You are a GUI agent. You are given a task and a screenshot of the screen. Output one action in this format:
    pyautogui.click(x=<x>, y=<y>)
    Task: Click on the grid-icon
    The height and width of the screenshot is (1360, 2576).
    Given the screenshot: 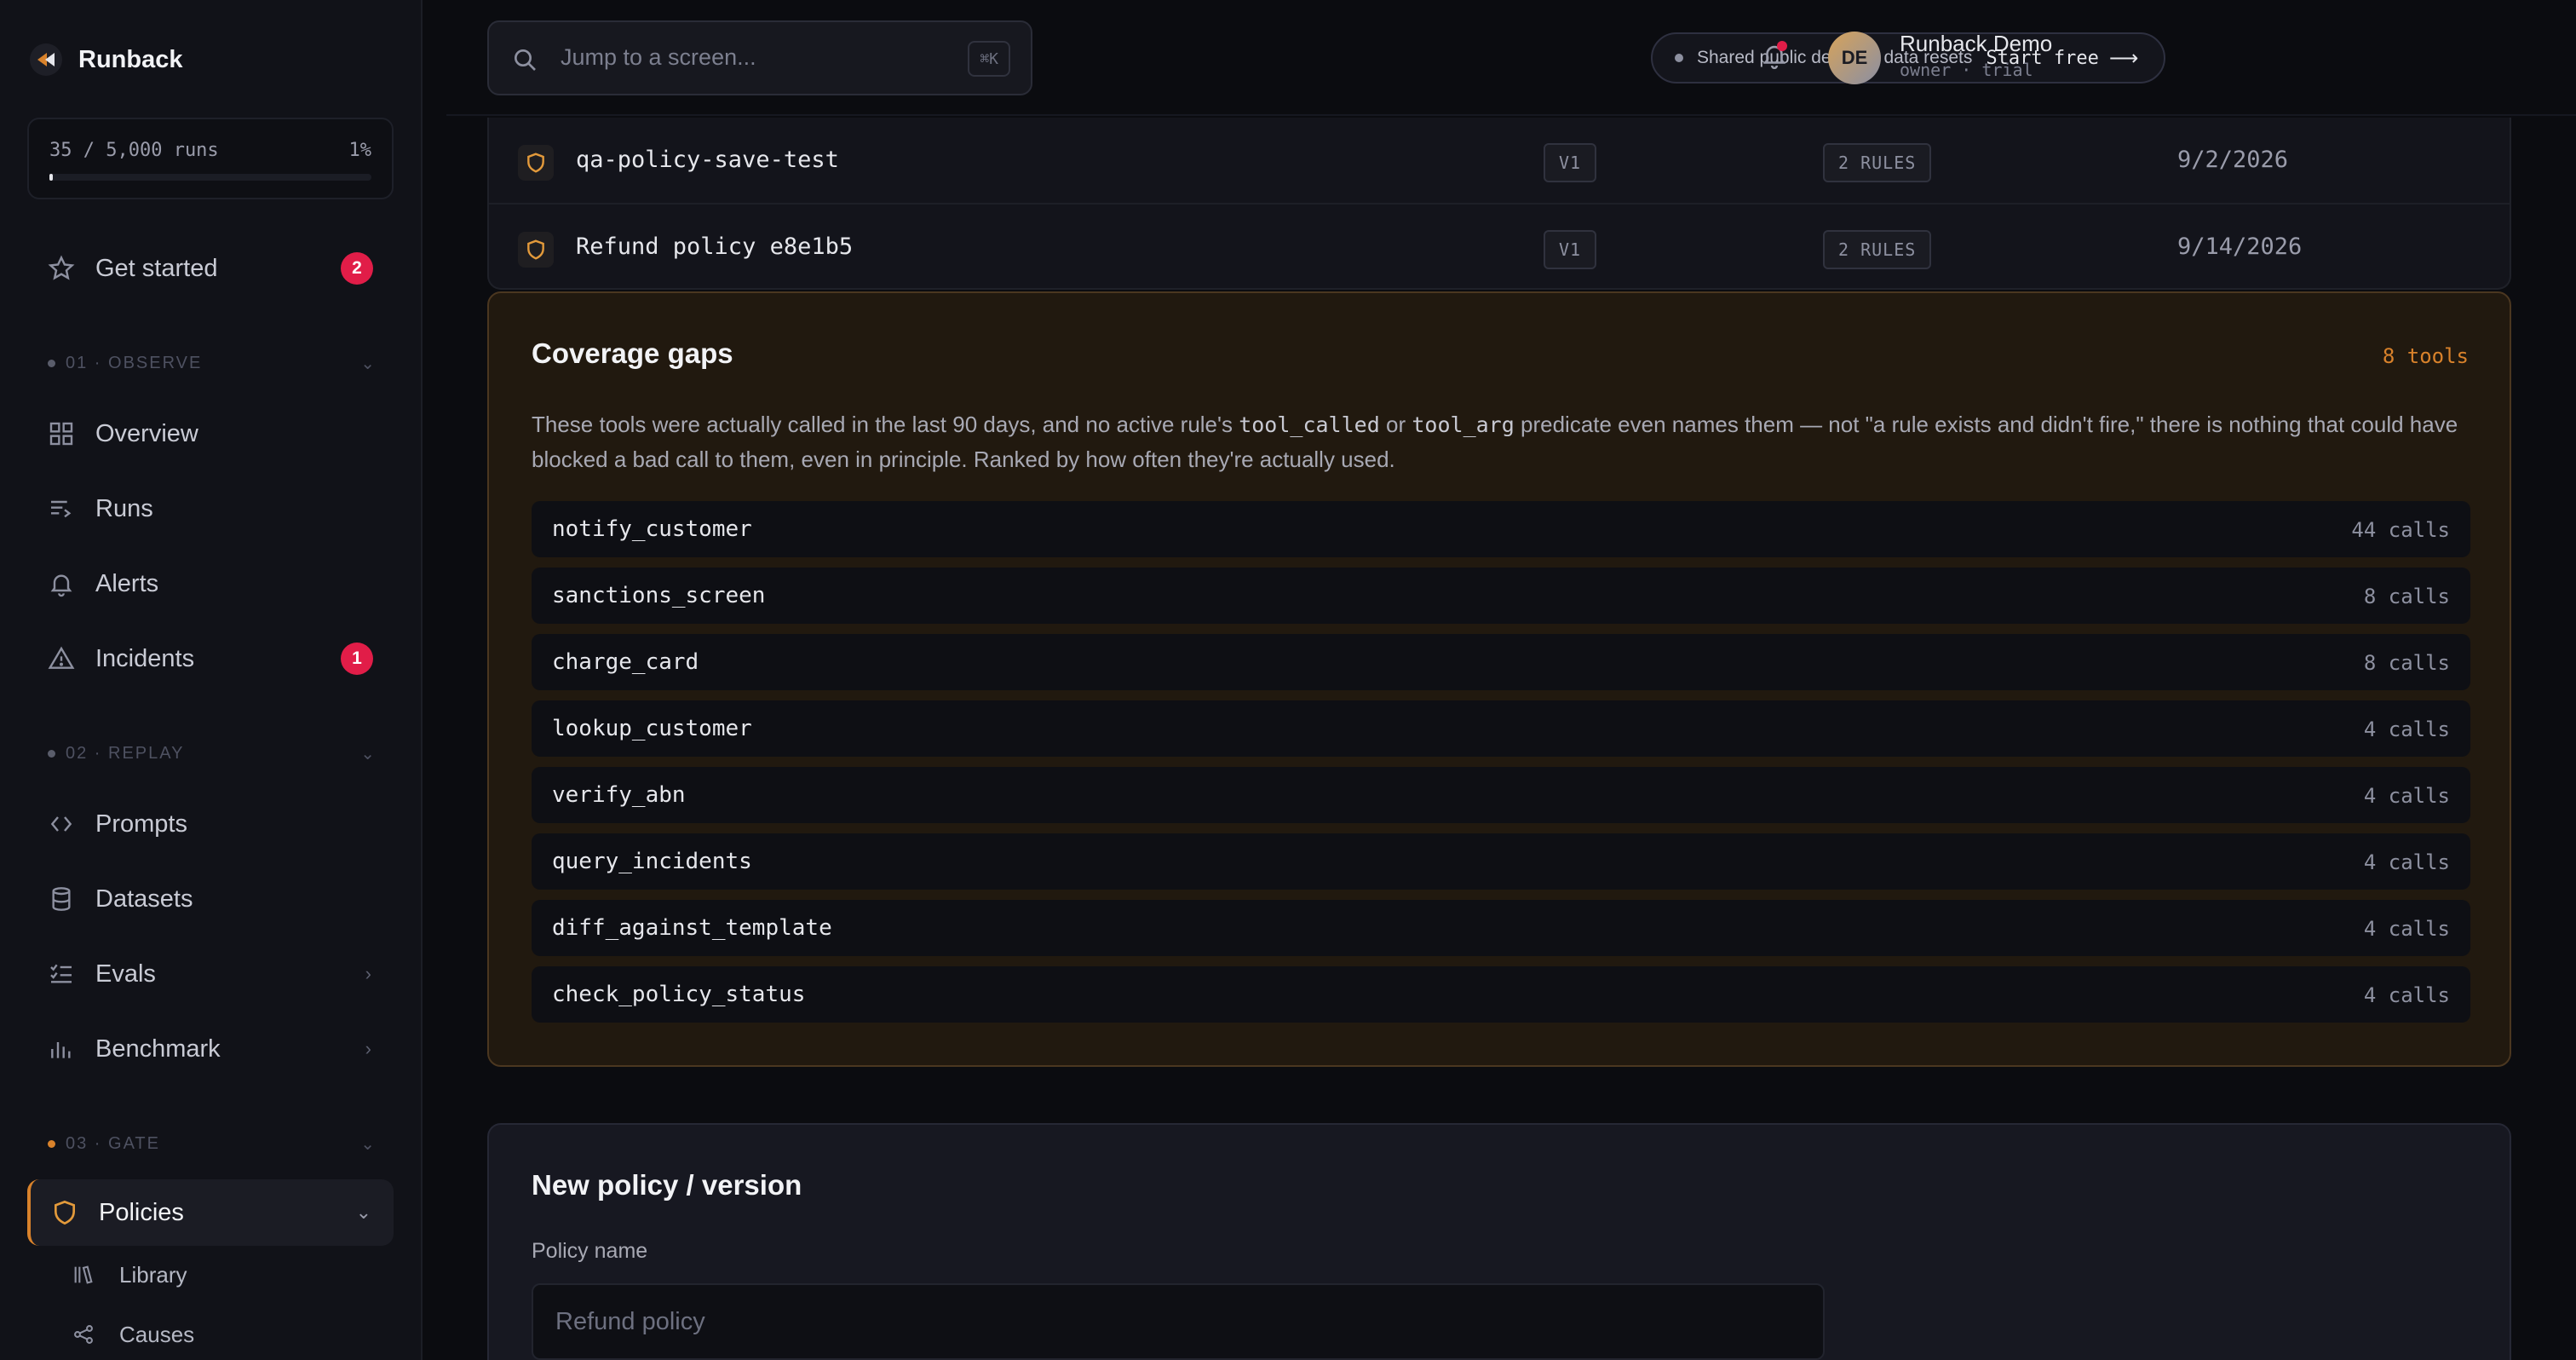 What is the action you would take?
    pyautogui.click(x=61, y=434)
    